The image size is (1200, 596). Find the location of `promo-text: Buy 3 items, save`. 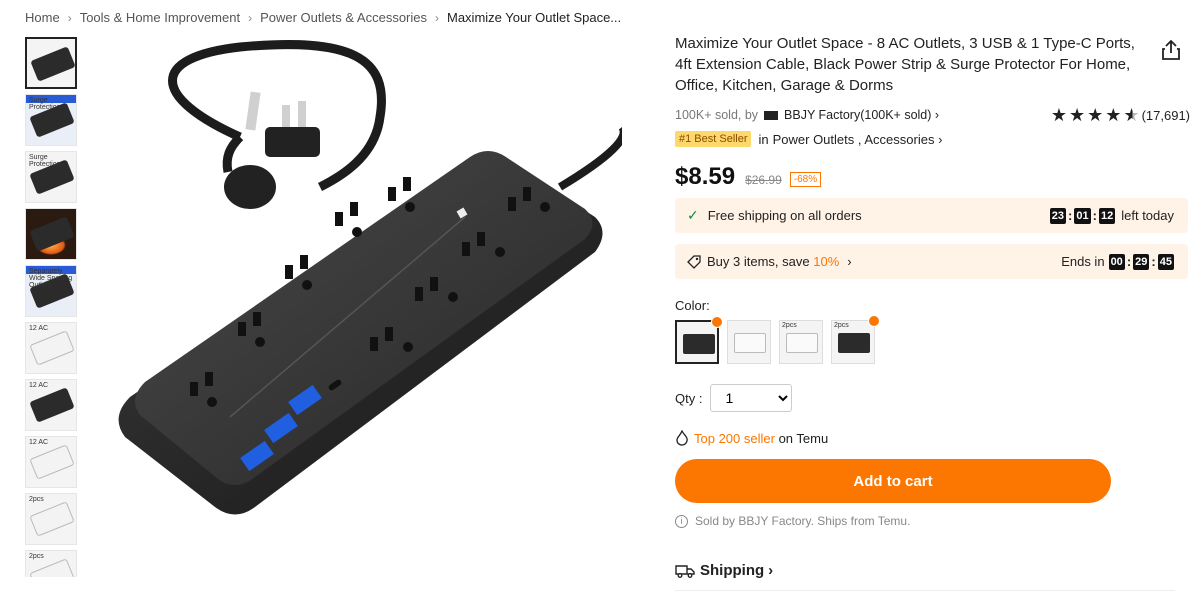

promo-text: Buy 3 items, save is located at coordinates (758, 261).